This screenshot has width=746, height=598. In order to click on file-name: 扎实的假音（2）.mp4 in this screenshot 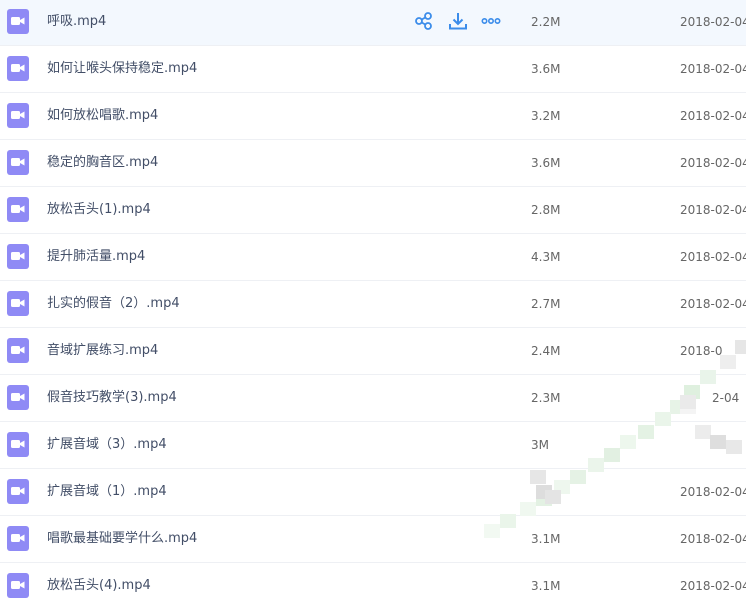, I will do `click(113, 304)`.